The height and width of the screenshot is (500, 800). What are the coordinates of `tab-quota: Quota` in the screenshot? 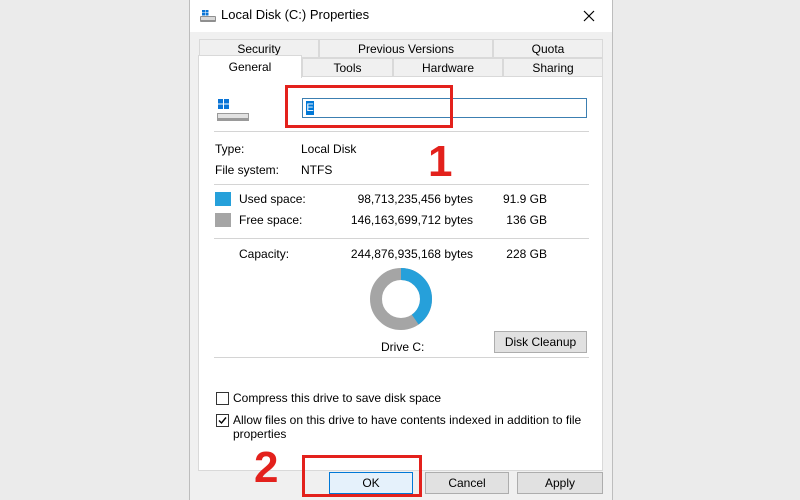 It's located at (548, 48).